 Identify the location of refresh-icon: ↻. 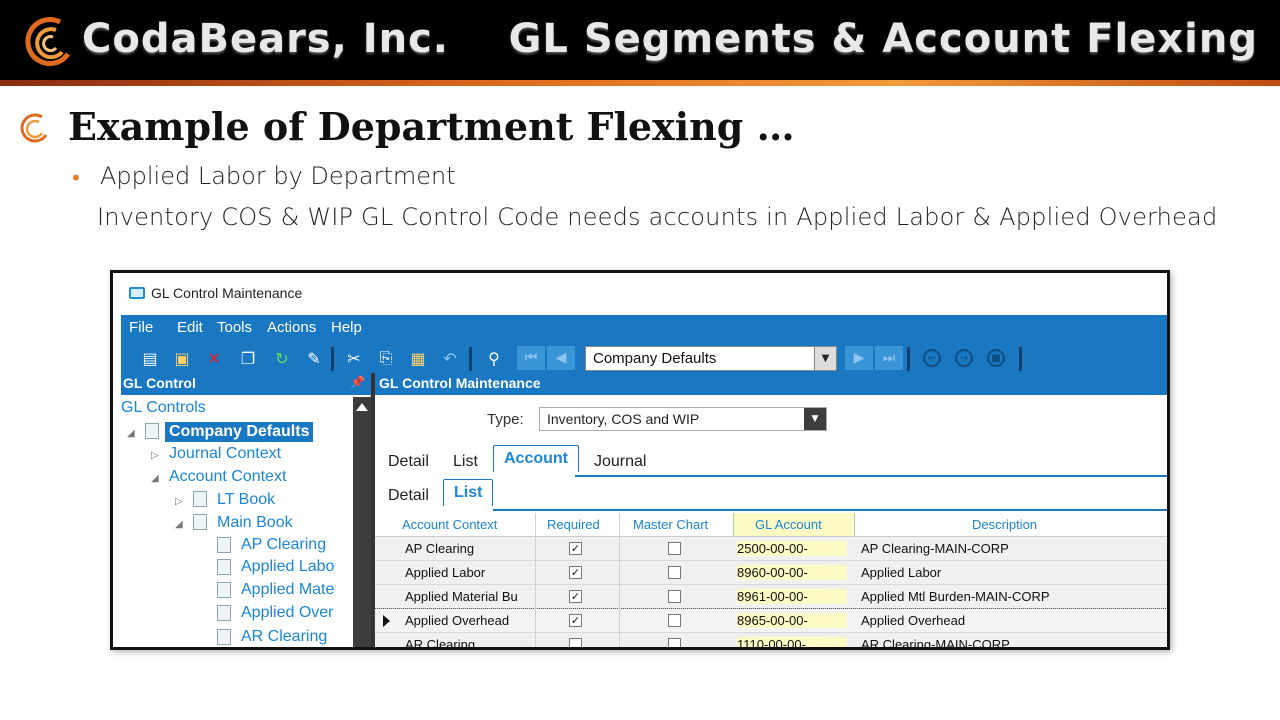
(282, 358).